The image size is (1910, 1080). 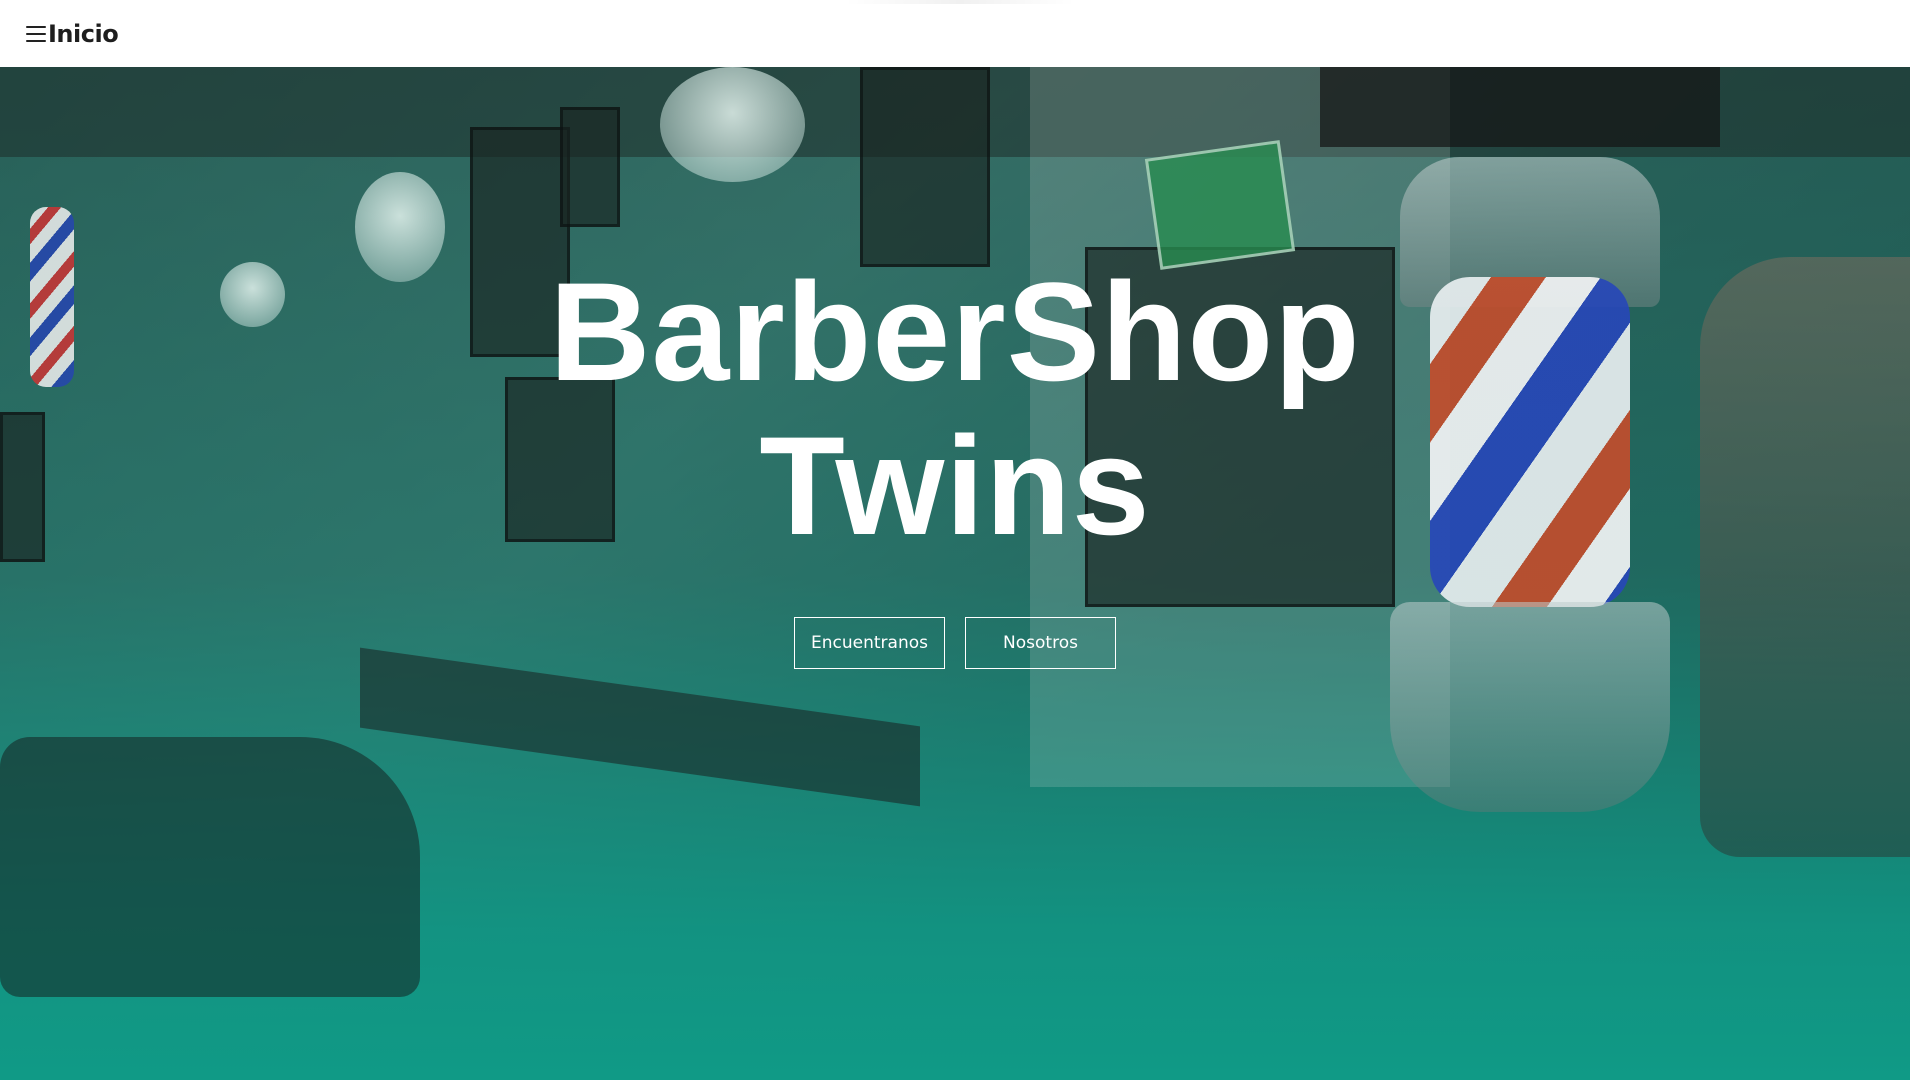 I want to click on nosotros-button: Nosotros, so click(x=1040, y=643).